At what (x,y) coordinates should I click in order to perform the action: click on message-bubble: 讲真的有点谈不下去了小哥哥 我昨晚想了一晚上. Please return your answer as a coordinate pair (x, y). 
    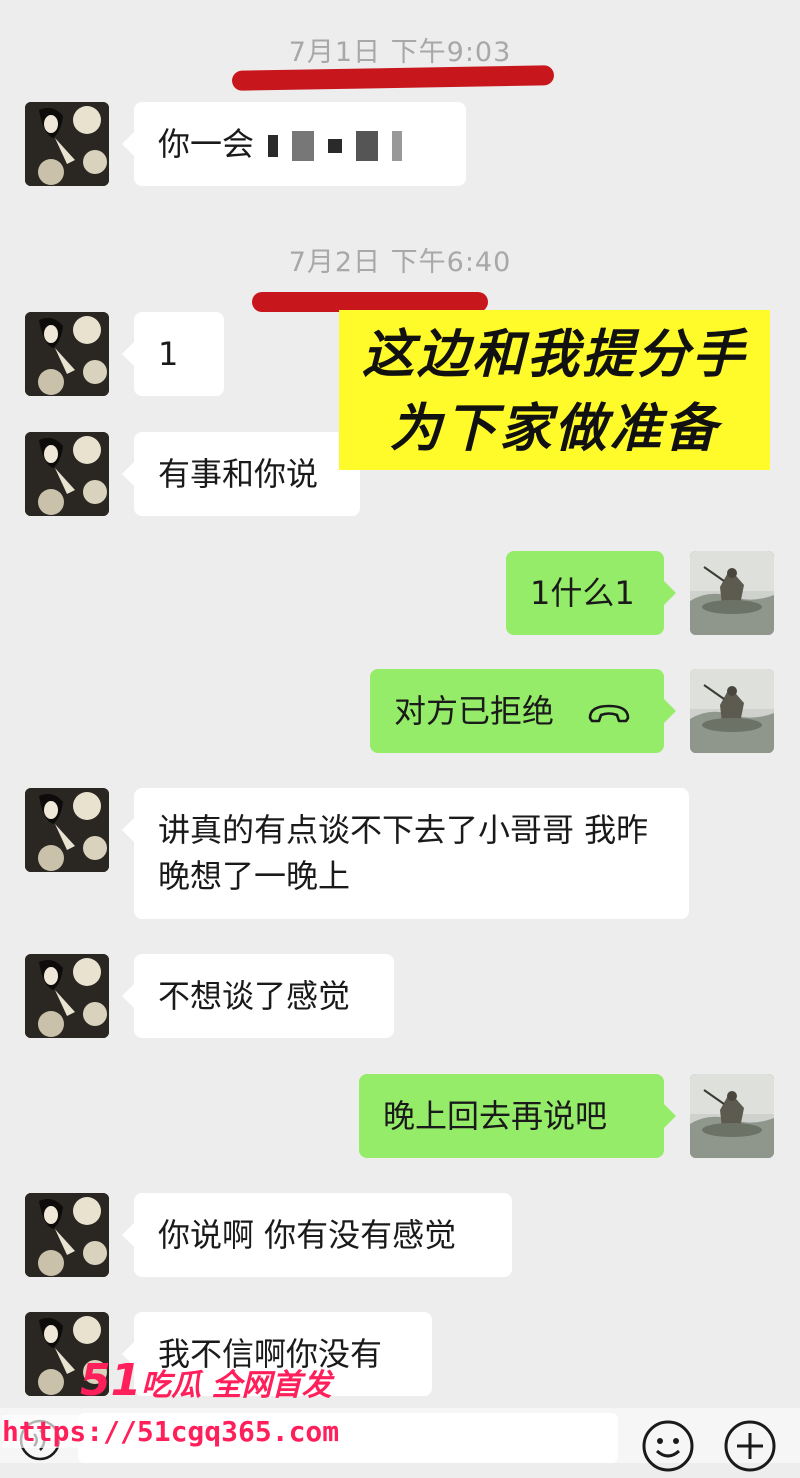
    Looking at the image, I should click on (405, 853).